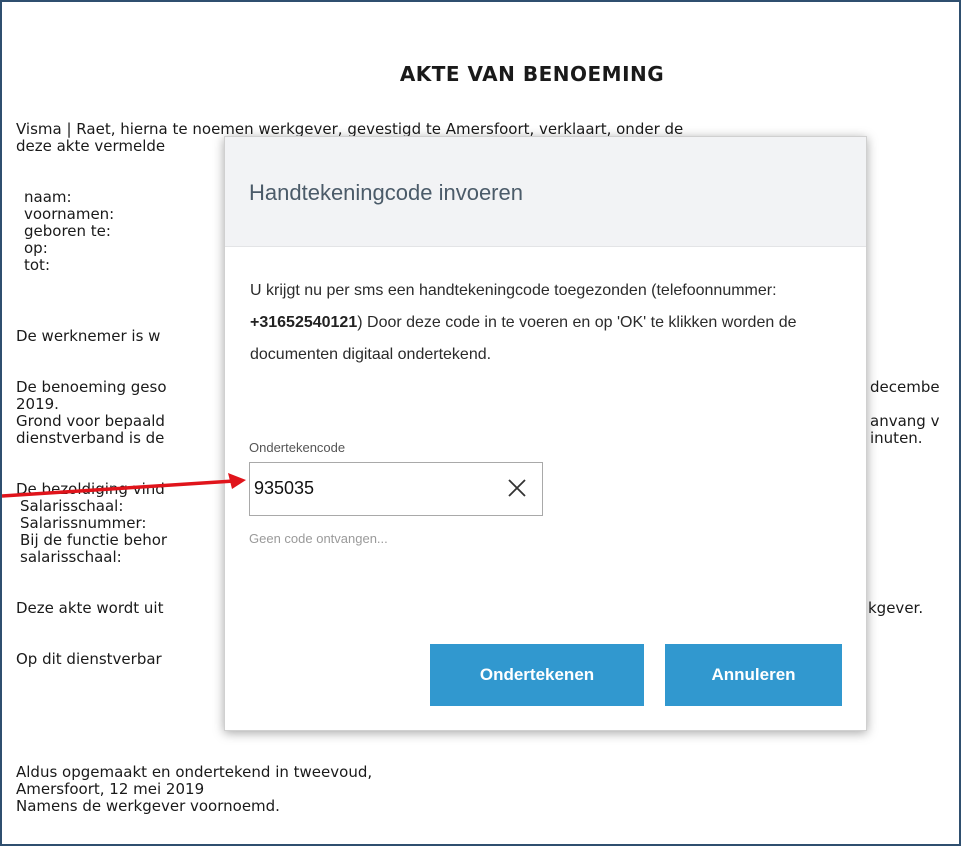 This screenshot has height=846, width=961. What do you see at coordinates (545, 192) in the screenshot?
I see `dialog-header: Handtekeningcode invoeren` at bounding box center [545, 192].